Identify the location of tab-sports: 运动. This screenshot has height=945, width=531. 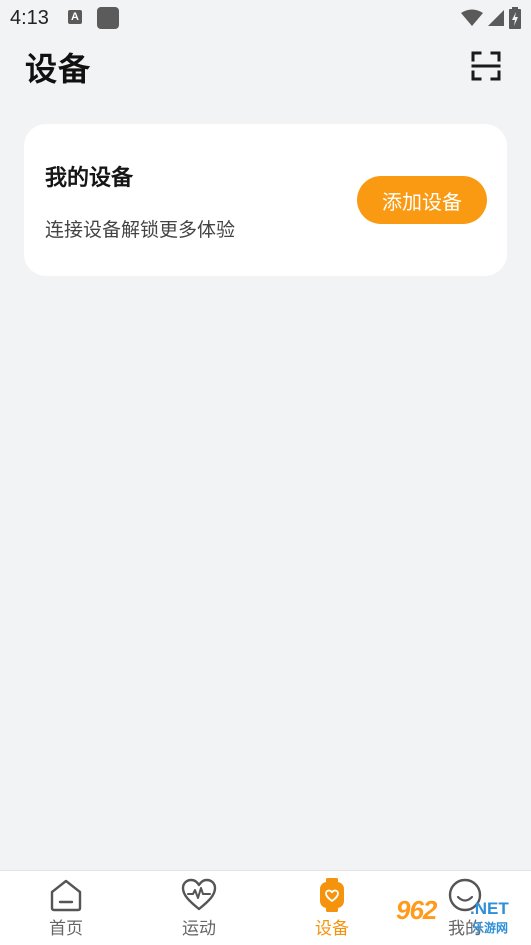
(199, 909).